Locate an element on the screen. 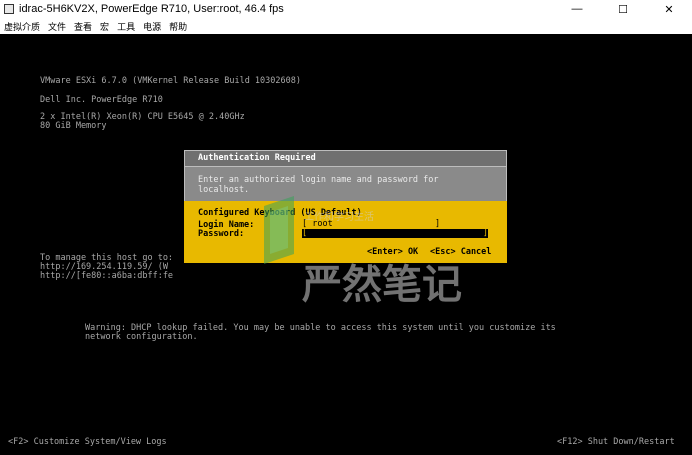  minimize-button: — is located at coordinates (577, 9).